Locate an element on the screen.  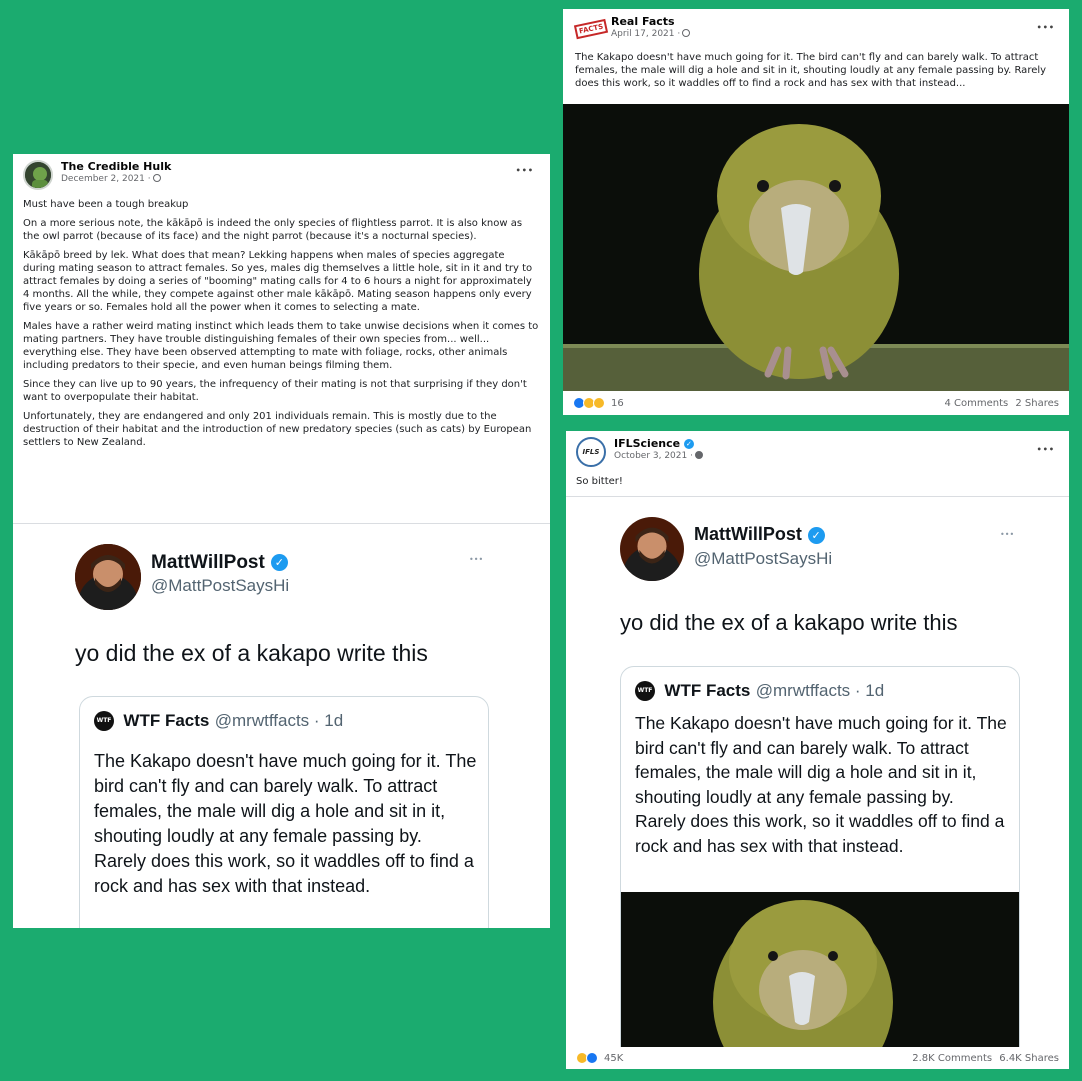
reactions-summary: 45K is located at coordinates (599, 1058).